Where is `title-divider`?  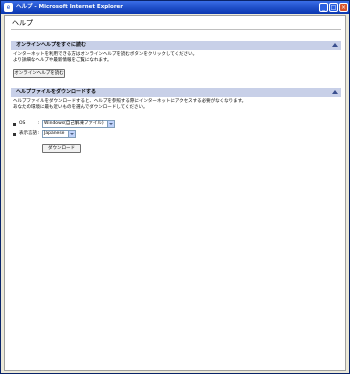 title-divider is located at coordinates (176, 29).